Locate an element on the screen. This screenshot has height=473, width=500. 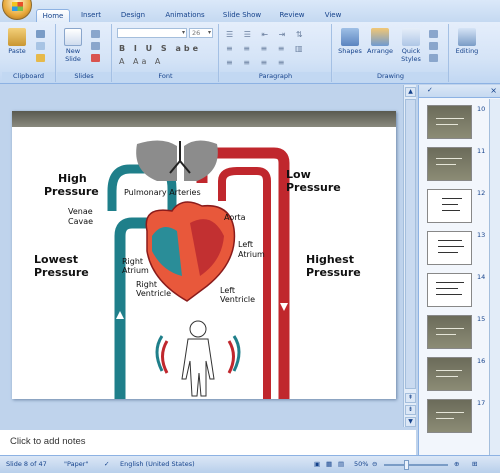
font-group: ▾ 26 ▾ B I U S abe A Aa A Font is located at coordinates (166, 53).